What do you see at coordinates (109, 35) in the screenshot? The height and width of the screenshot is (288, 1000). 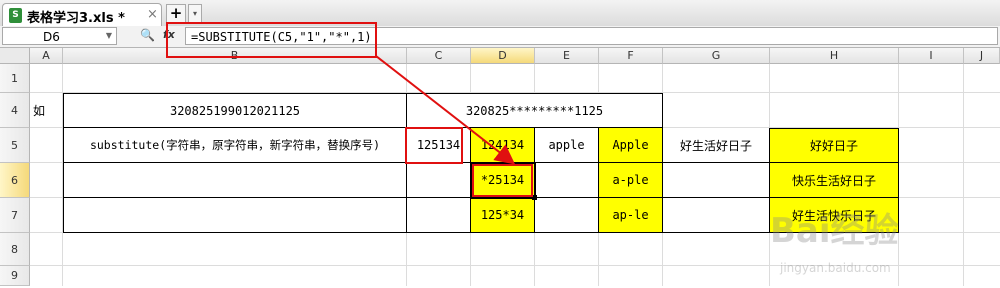 I see `chevron-down-icon: ▼` at bounding box center [109, 35].